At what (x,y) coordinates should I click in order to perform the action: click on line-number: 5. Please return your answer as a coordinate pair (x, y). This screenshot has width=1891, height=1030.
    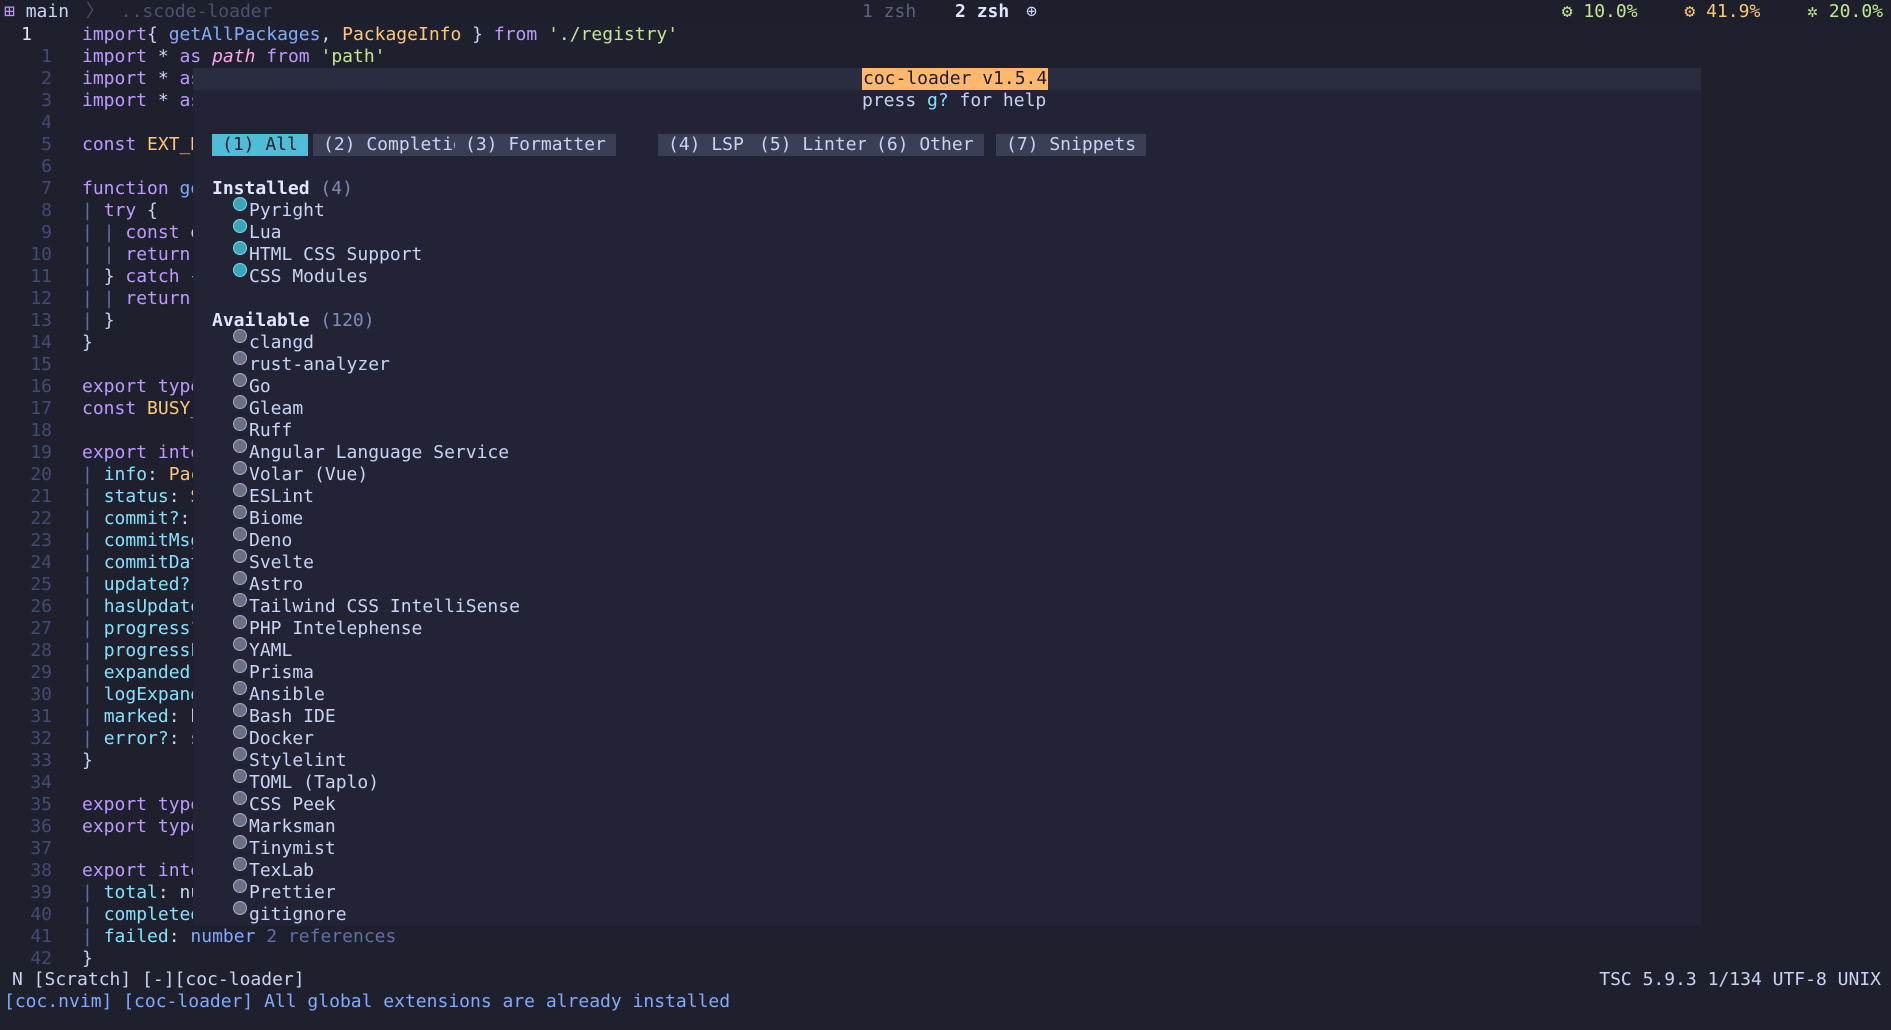
    Looking at the image, I should click on (46, 144).